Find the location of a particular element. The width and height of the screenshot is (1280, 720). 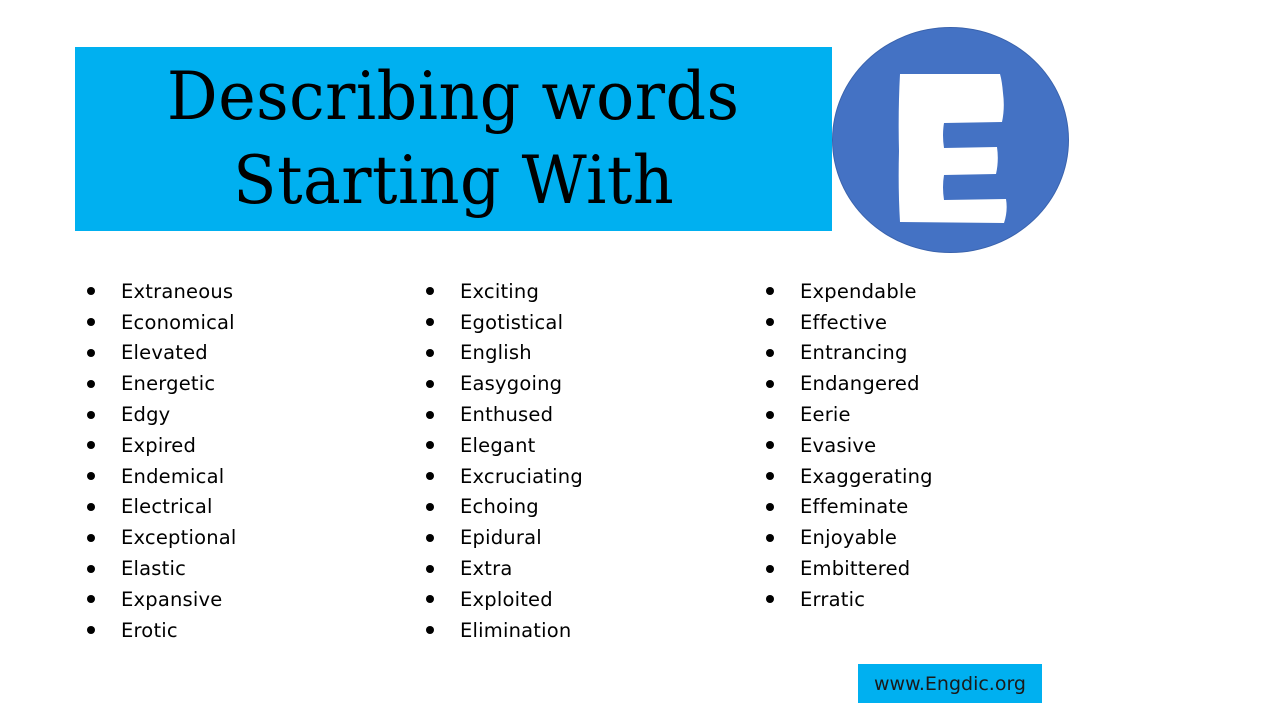

word: Eerie is located at coordinates (825, 415).